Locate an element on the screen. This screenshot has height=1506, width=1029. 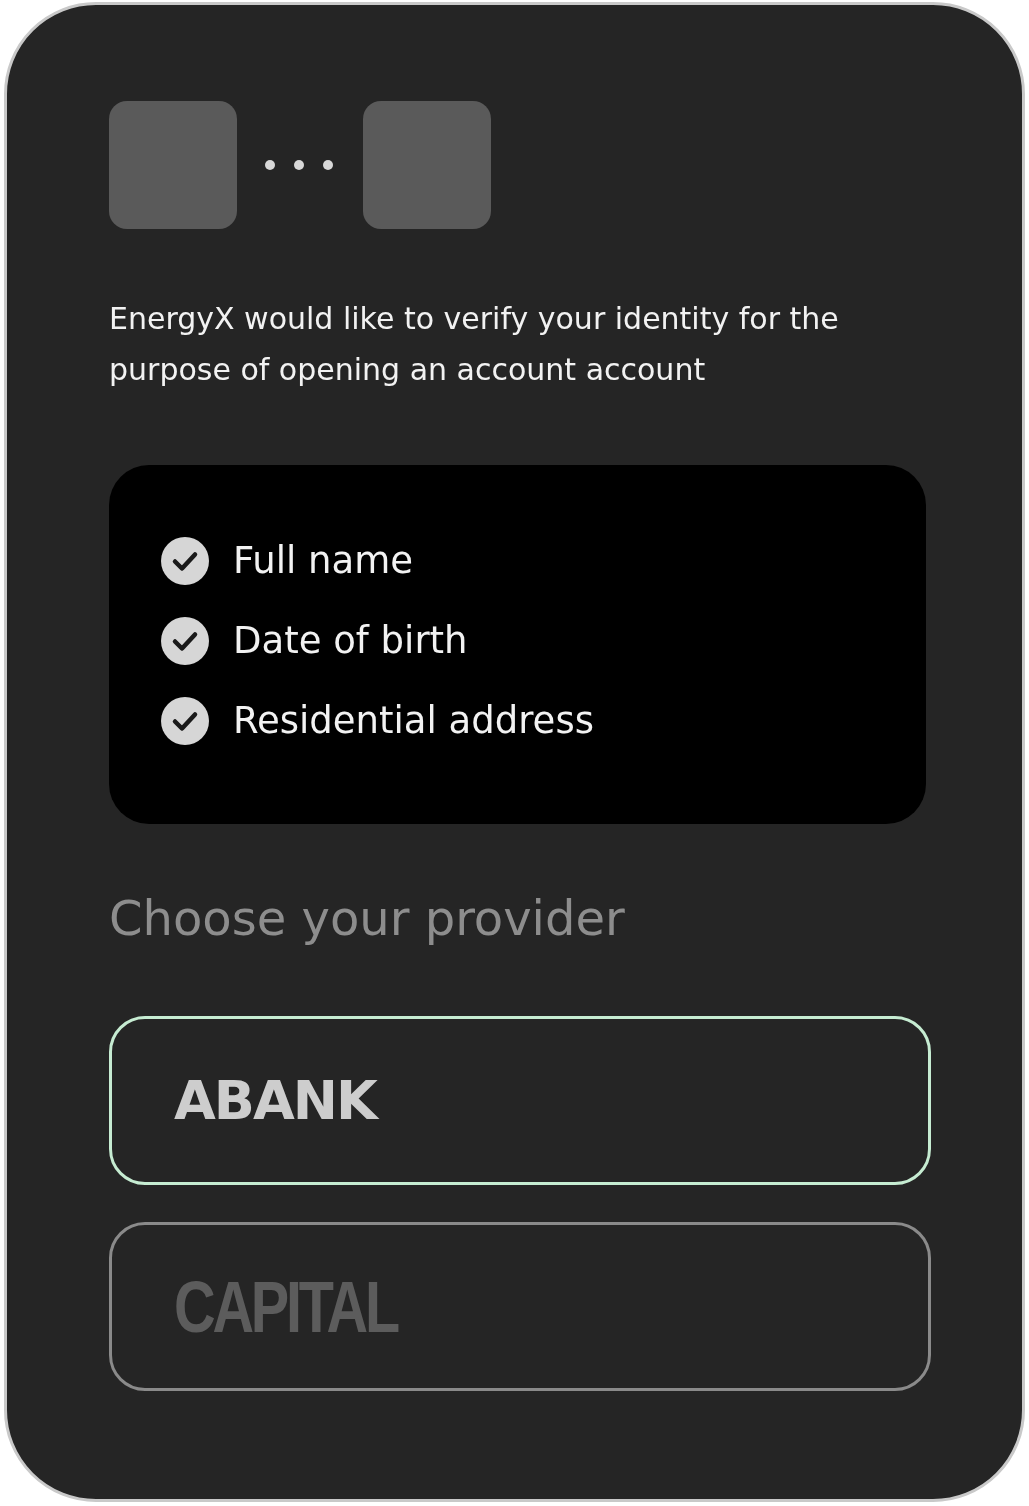
permission-label: Residential address is located at coordinates (413, 721).